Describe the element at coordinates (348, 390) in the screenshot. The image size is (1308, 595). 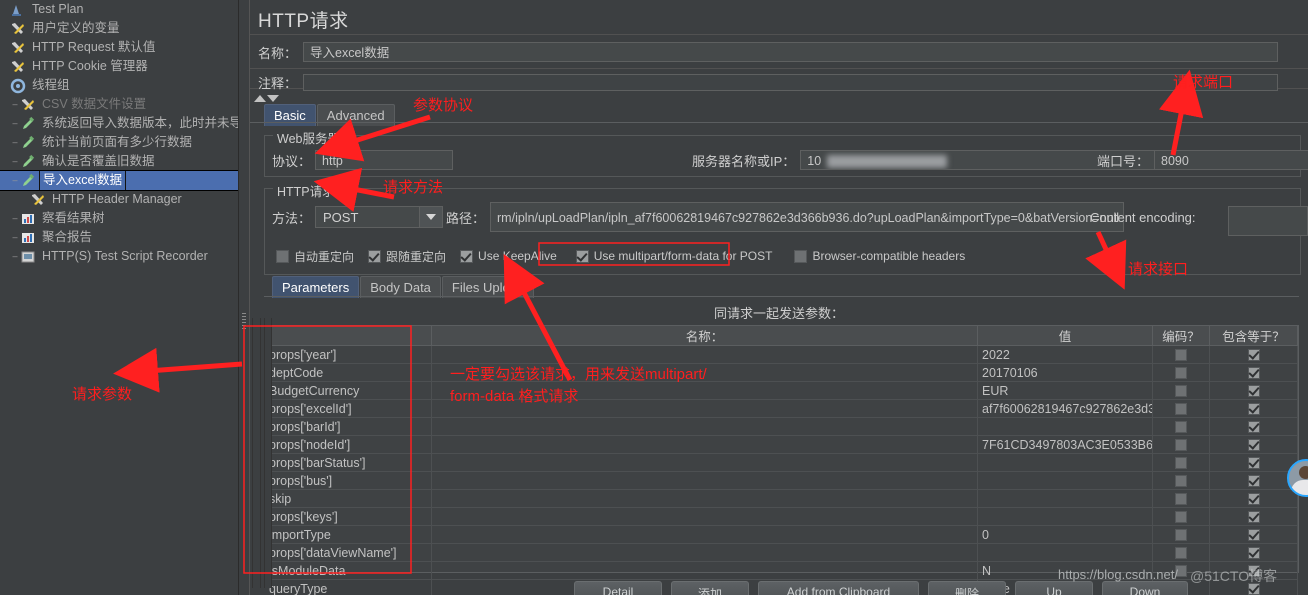
I see `cell-param-name: BudgetCurrency` at that location.